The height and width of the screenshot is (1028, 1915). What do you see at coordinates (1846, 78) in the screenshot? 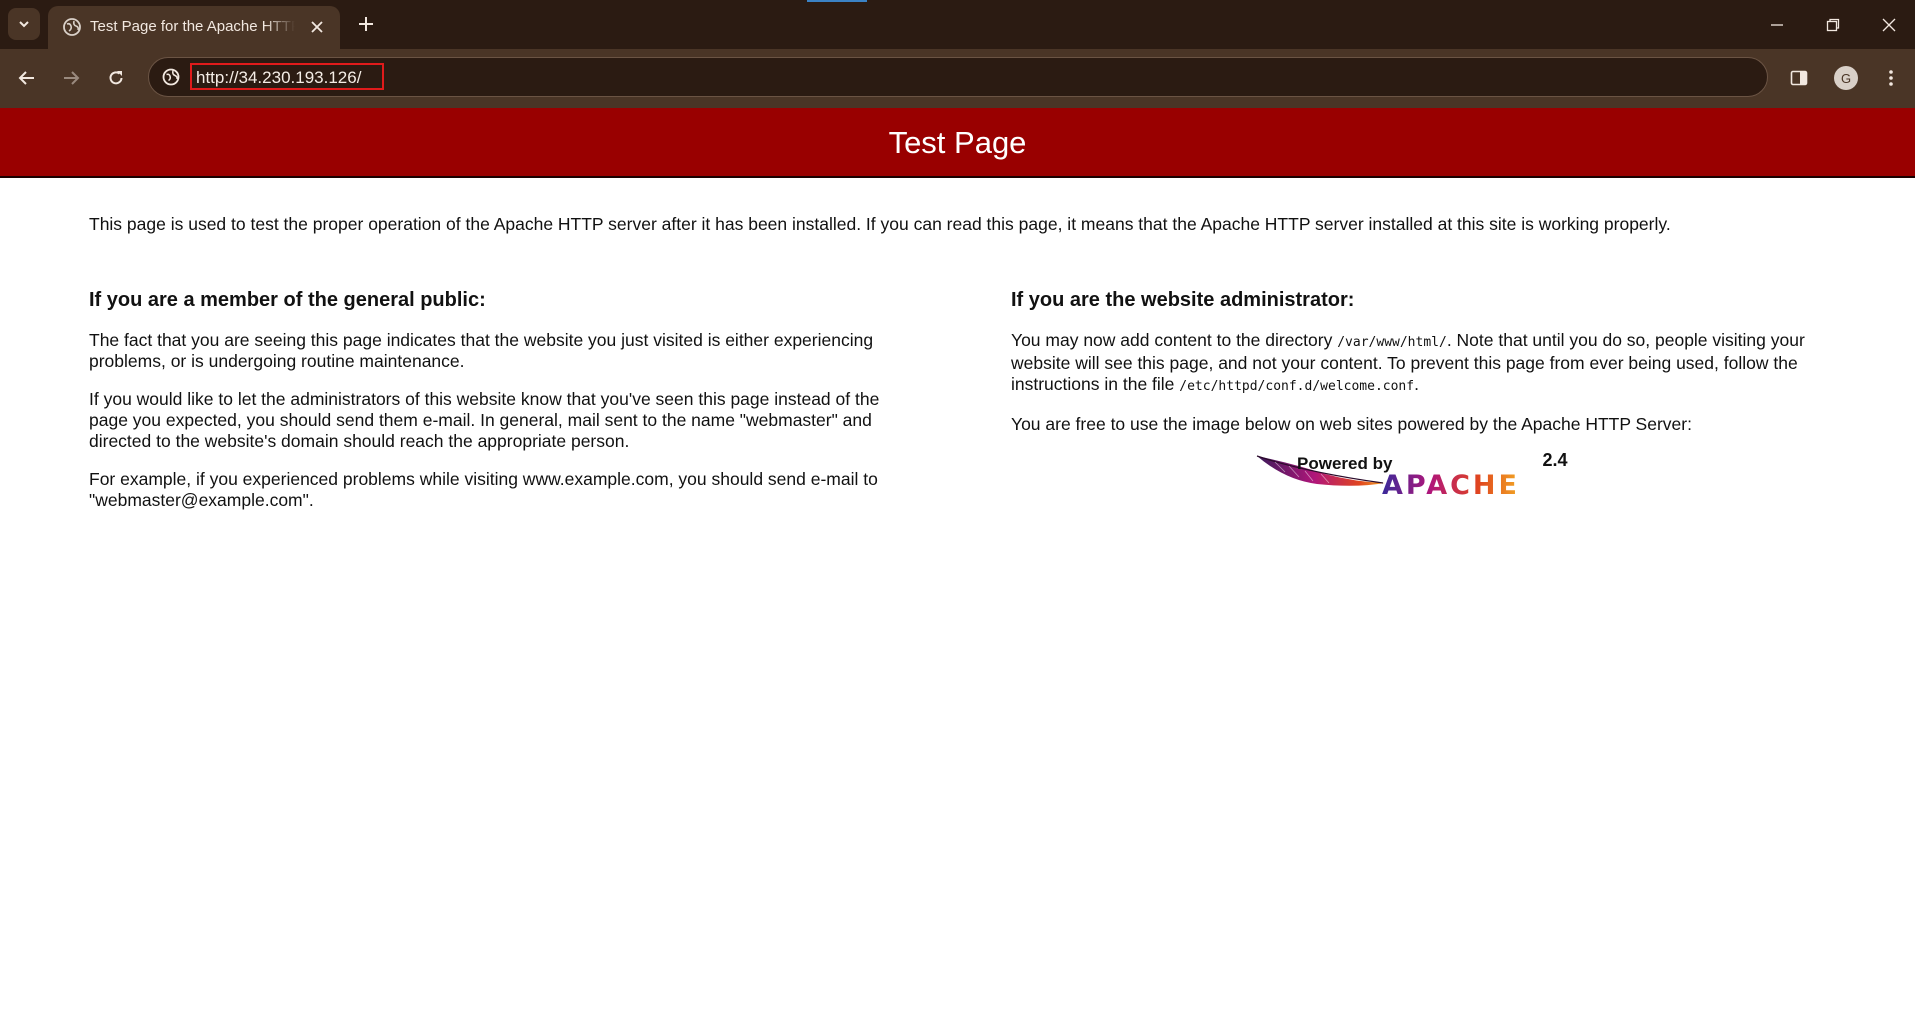
I see `profile-avatar: G` at bounding box center [1846, 78].